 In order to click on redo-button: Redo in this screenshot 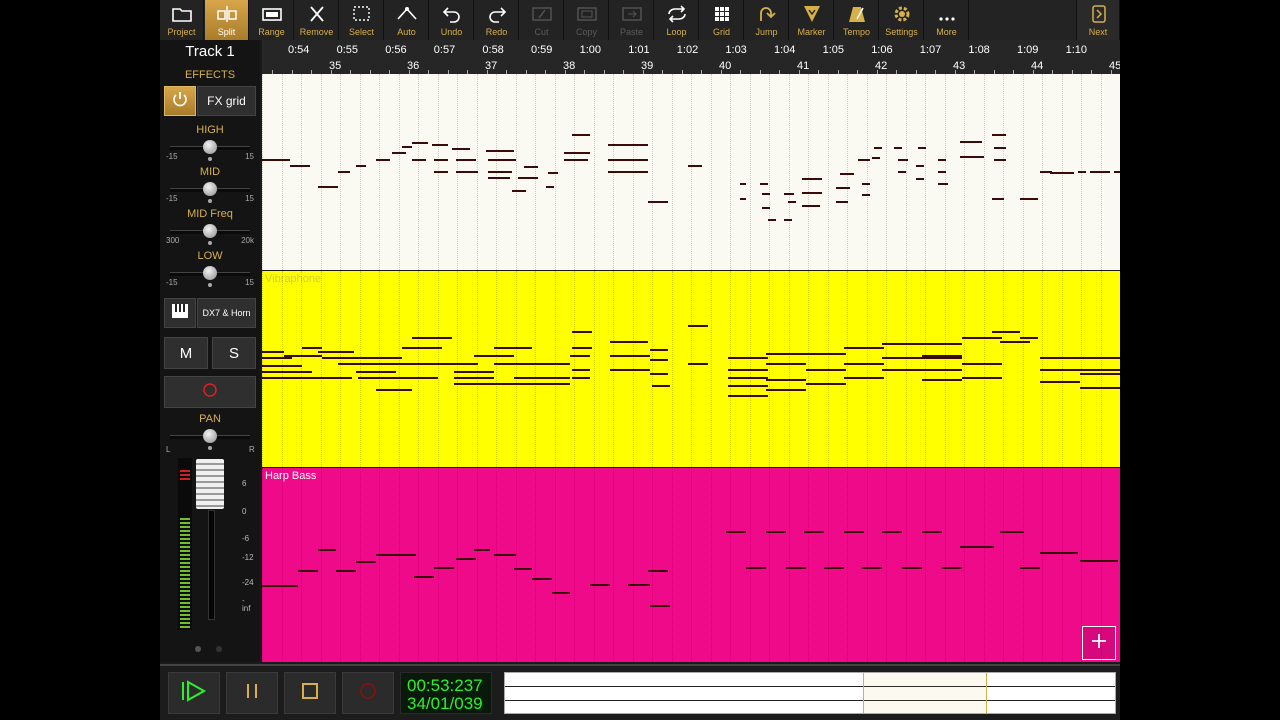, I will do `click(497, 20)`.